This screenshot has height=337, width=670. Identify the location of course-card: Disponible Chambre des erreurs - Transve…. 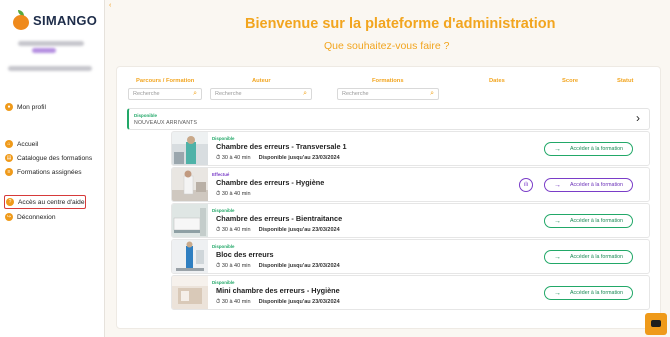
(410, 148).